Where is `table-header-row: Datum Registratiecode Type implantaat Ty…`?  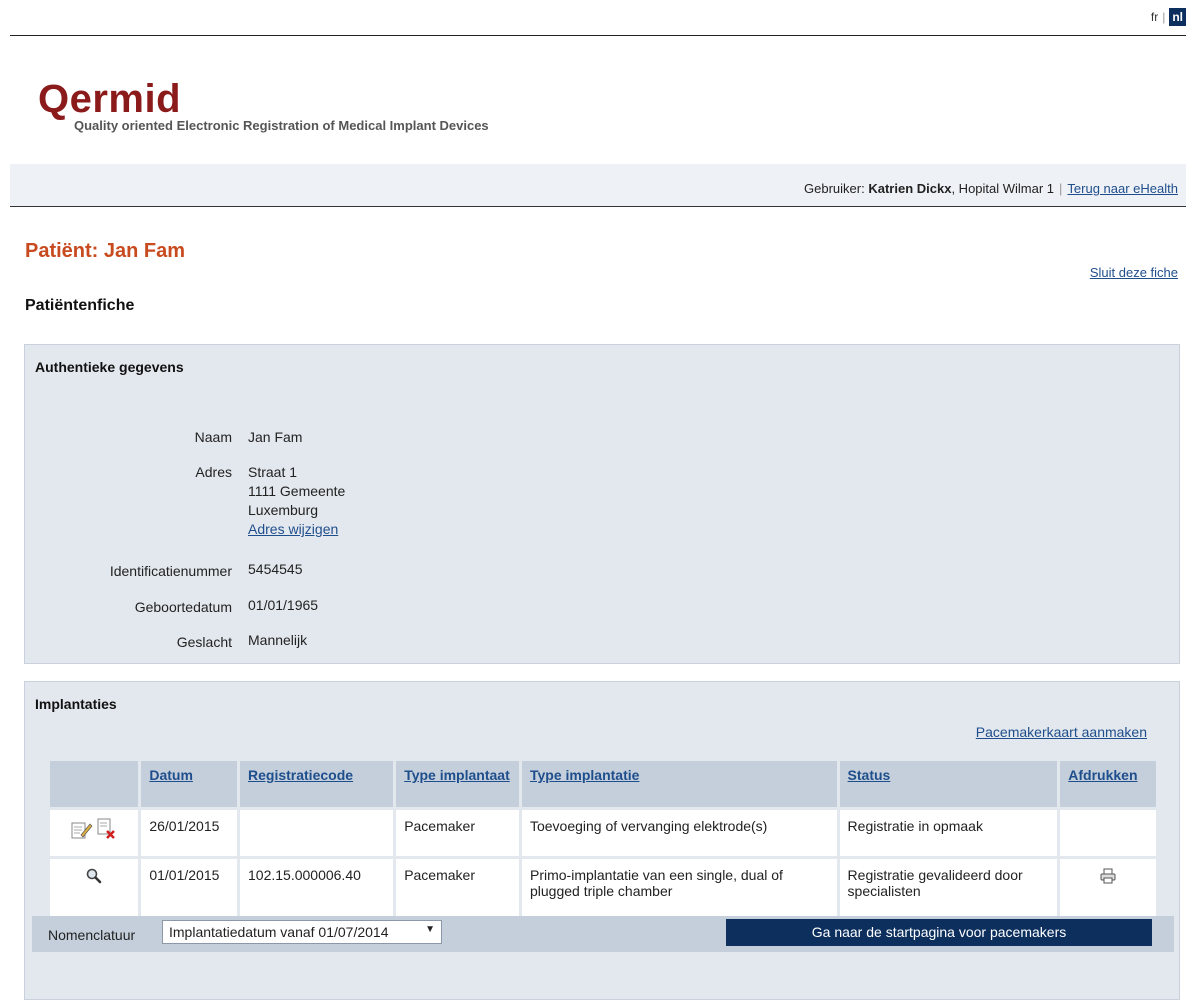 table-header-row: Datum Registratiecode Type implantaat Ty… is located at coordinates (603, 784).